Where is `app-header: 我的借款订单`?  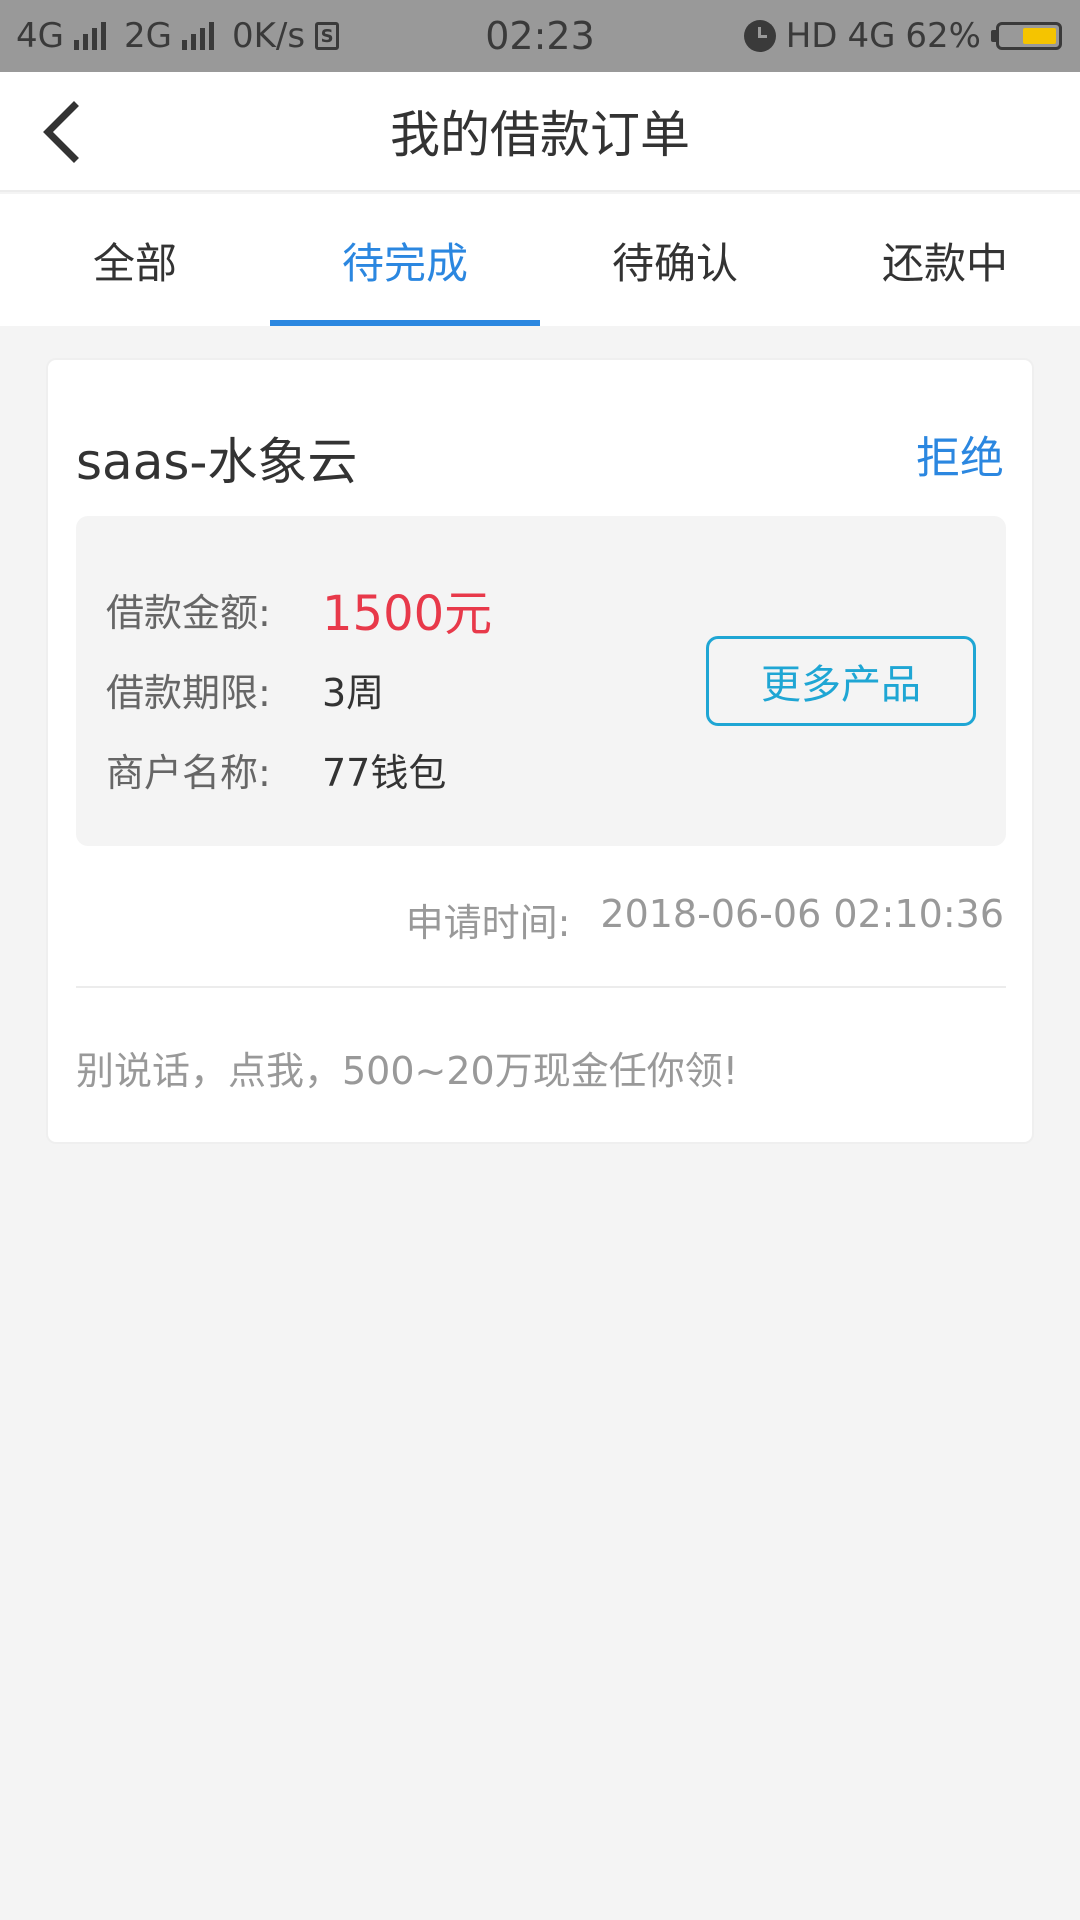 app-header: 我的借款订单 is located at coordinates (540, 132).